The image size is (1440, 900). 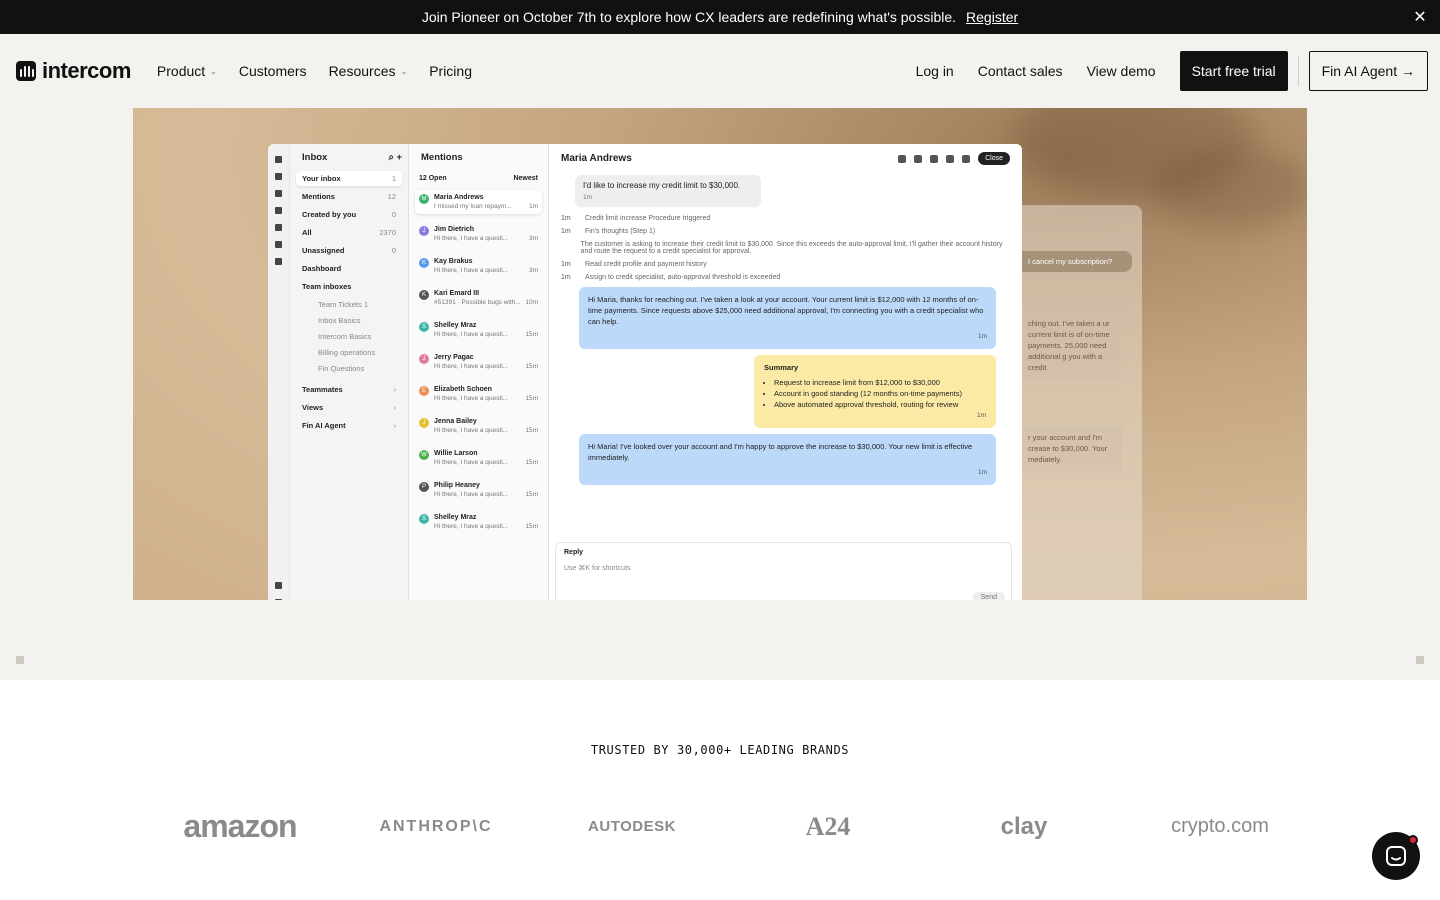 I want to click on chat-launcher-button, so click(x=1396, y=856).